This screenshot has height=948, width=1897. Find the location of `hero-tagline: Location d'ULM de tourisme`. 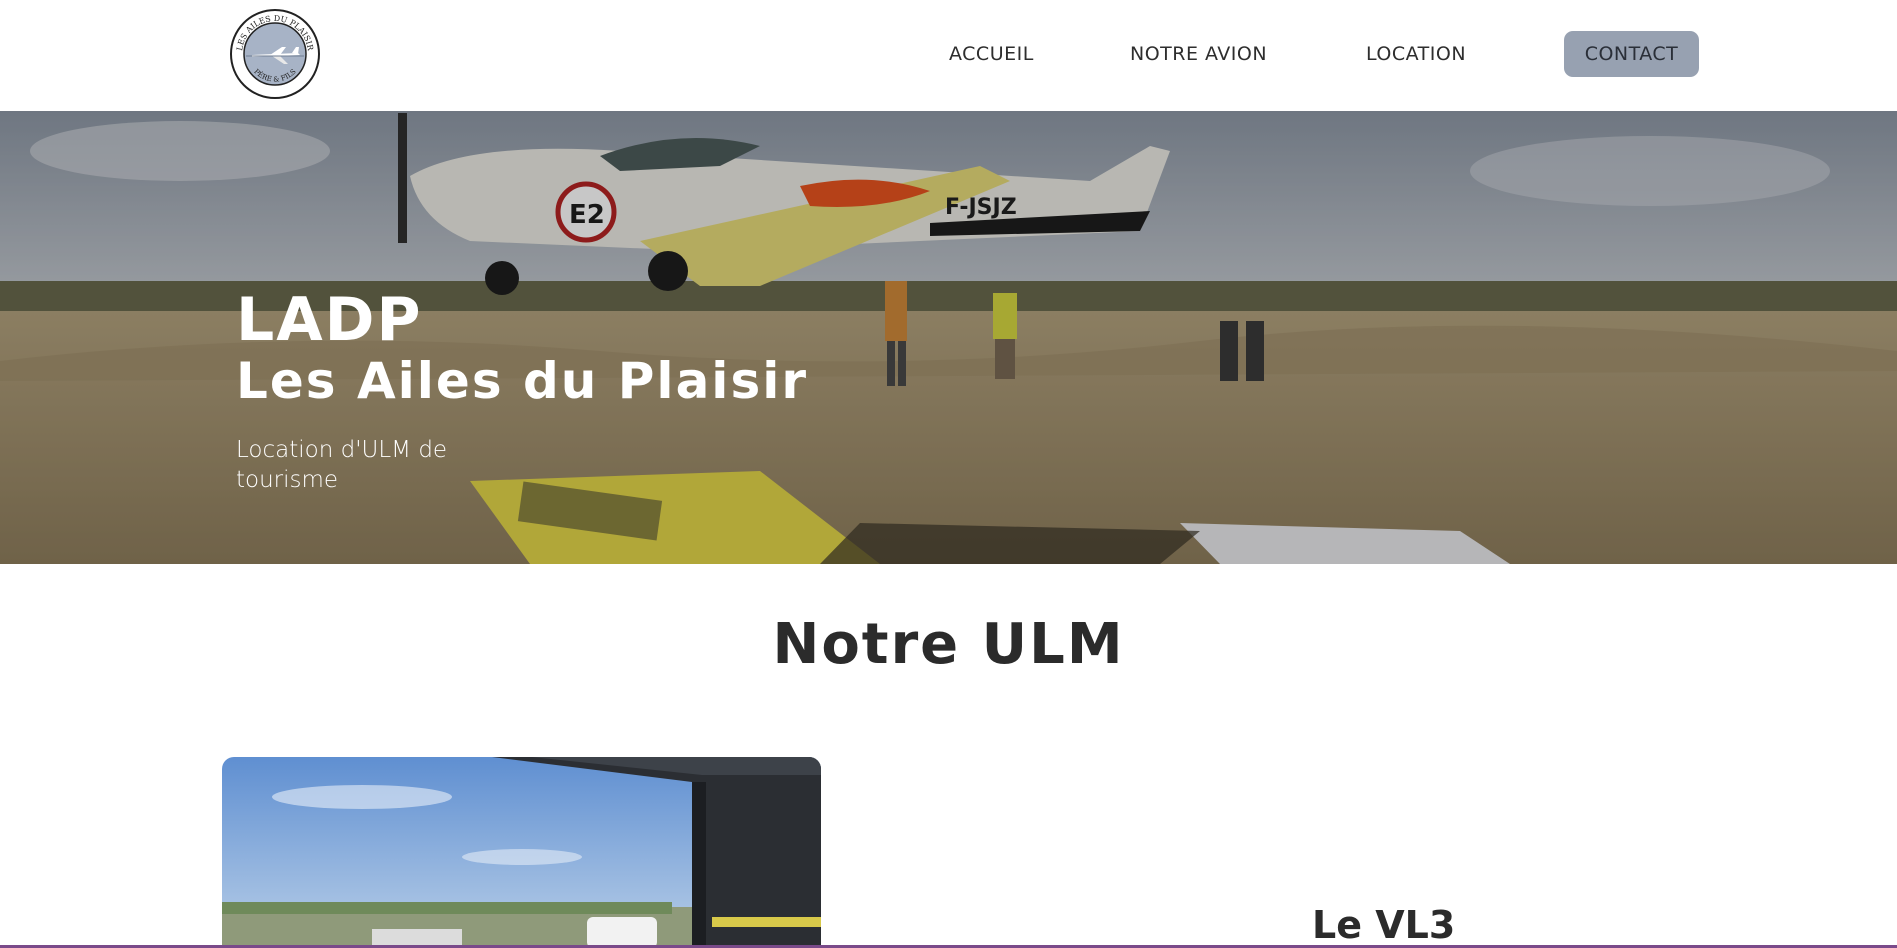

hero-tagline: Location d'ULM de tourisme is located at coordinates (342, 465).